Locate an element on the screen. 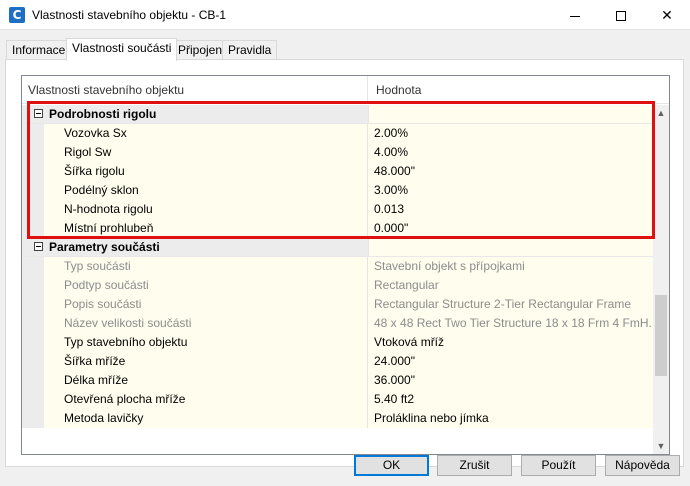 This screenshot has width=690, height=486. group-label: Parametry součásti is located at coordinates (104, 247).